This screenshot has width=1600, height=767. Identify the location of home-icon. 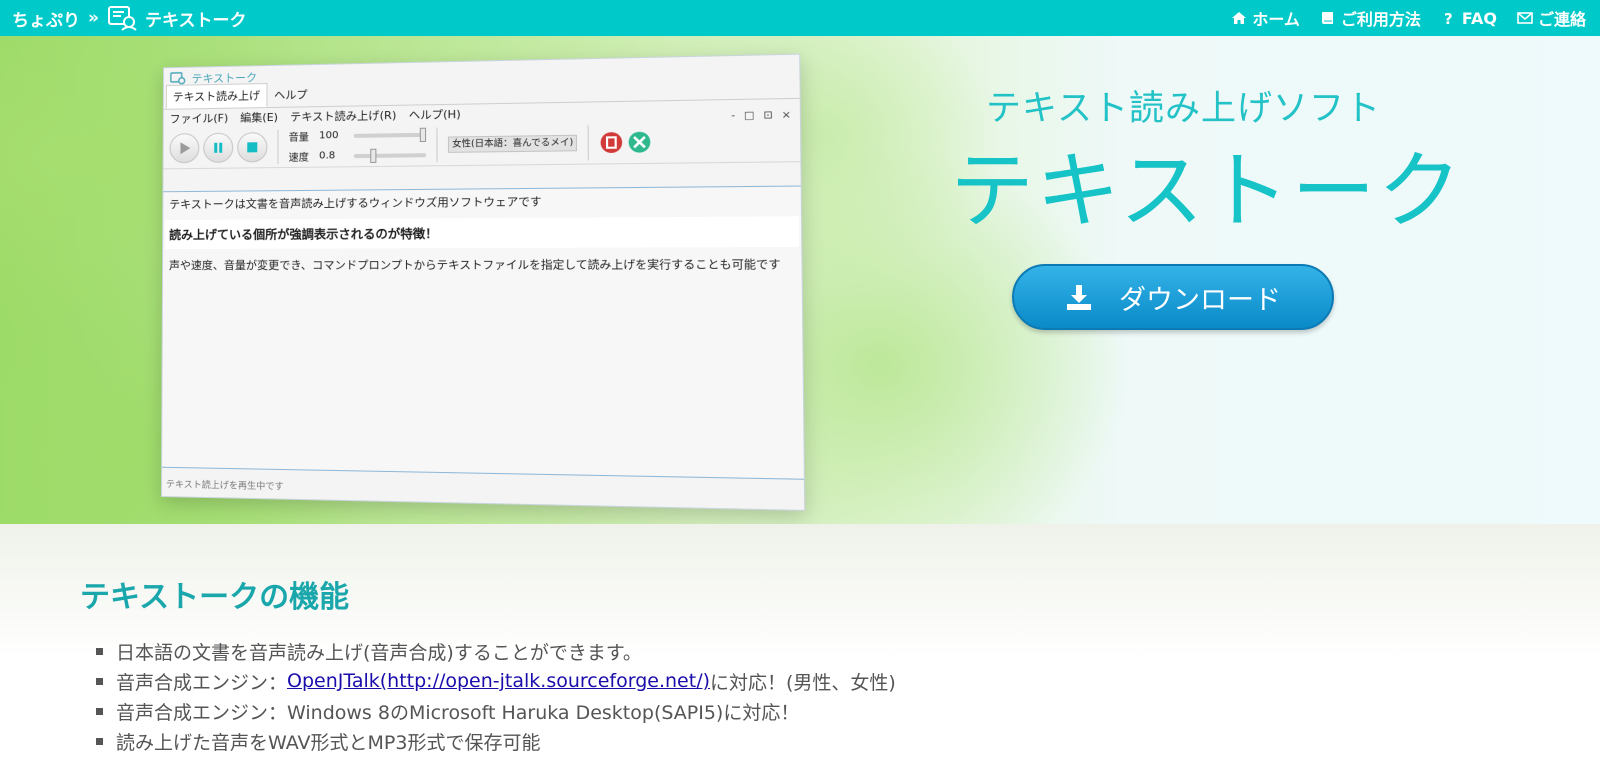
(1239, 18).